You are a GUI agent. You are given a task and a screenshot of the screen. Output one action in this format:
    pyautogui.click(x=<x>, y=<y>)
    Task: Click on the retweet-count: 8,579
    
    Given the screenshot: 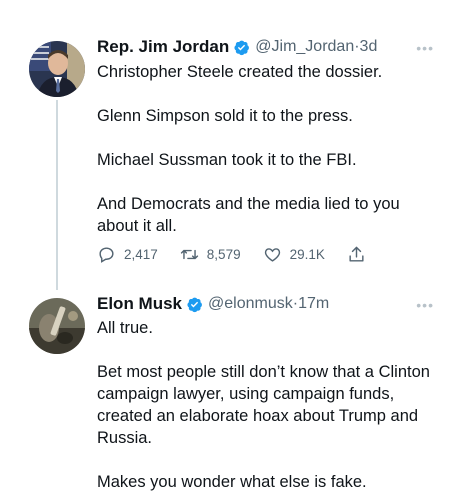 What is the action you would take?
    pyautogui.click(x=223, y=254)
    